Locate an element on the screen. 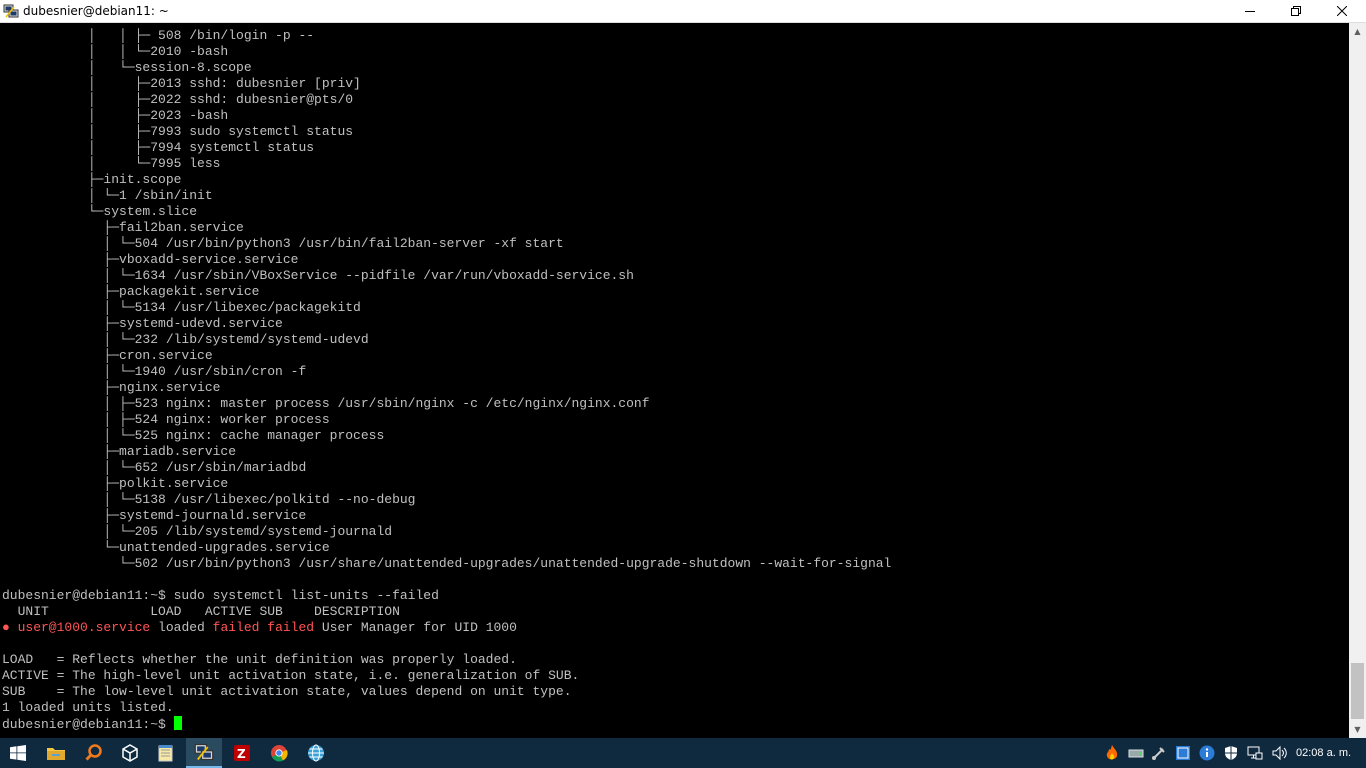 The height and width of the screenshot is (768, 1366). terminal-text: User Manager for UID 1000 is located at coordinates (415, 627).